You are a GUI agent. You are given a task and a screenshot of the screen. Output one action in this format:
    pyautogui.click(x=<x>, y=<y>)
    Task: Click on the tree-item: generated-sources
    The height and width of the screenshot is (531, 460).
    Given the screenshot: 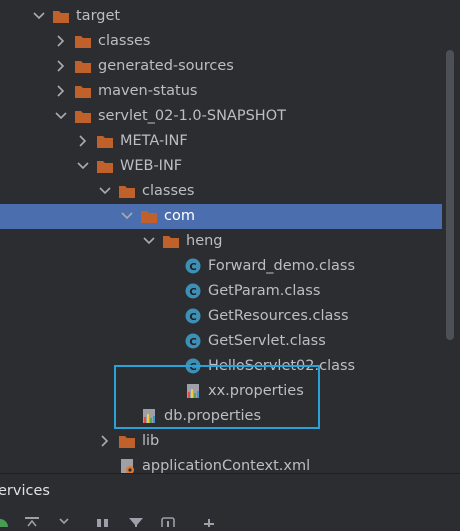 What is the action you would take?
    pyautogui.click(x=220, y=66)
    